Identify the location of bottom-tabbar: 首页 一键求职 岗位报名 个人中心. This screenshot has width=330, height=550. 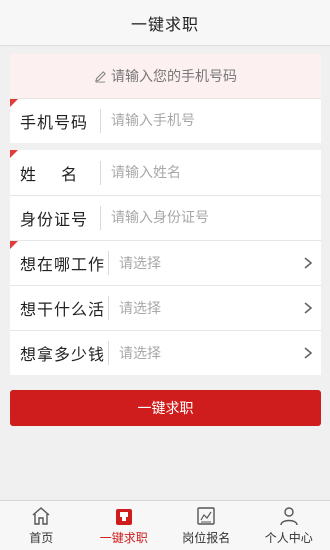
(165, 525).